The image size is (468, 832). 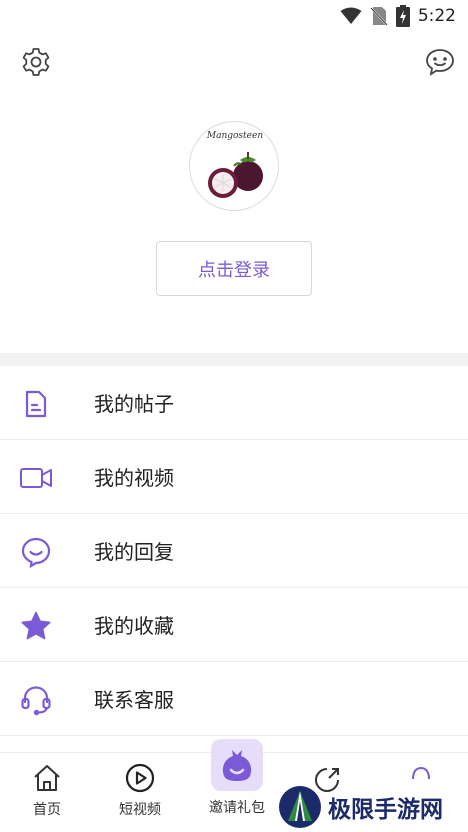 I want to click on gear-icon, so click(x=36, y=62).